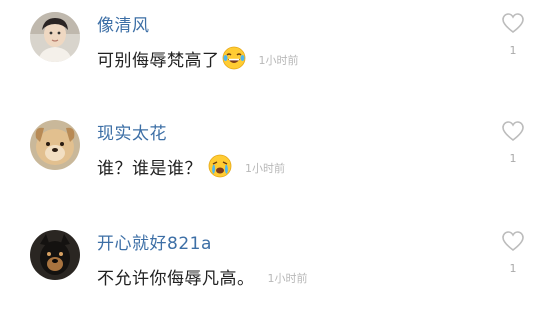  I want to click on comment-text: 不允许你侮辱凡高。, so click(176, 278).